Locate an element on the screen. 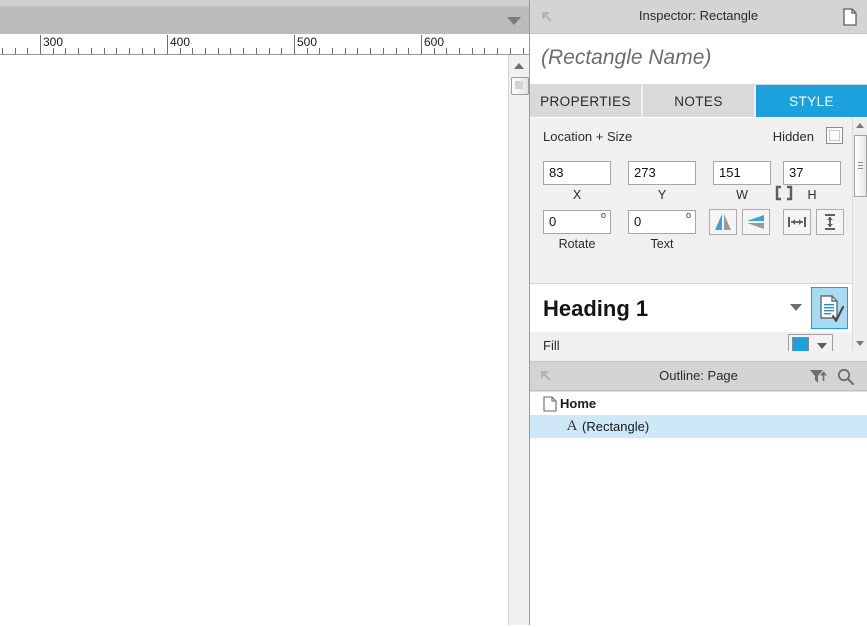 This screenshot has width=867, height=627. style-tab-content: Location + Size Hidden 83 X 273 Y 151 W is located at coordinates (698, 234).